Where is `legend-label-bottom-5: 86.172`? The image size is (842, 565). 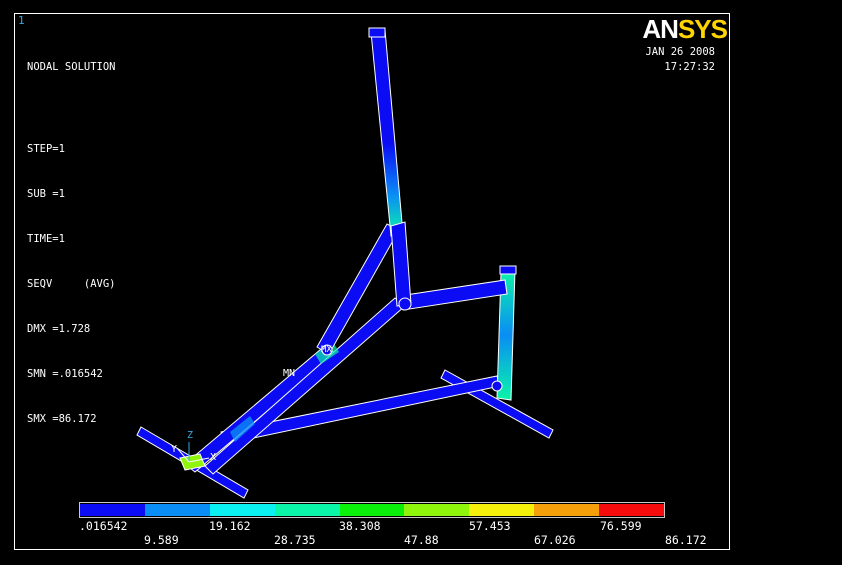
legend-label-bottom-5: 86.172 is located at coordinates (686, 540).